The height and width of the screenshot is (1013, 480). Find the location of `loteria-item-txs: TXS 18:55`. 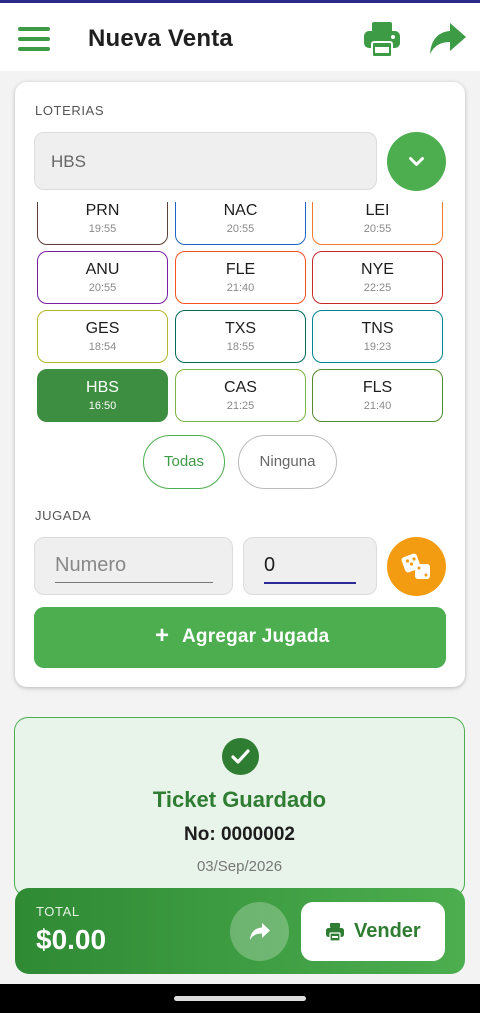

loteria-item-txs: TXS 18:55 is located at coordinates (240, 336).